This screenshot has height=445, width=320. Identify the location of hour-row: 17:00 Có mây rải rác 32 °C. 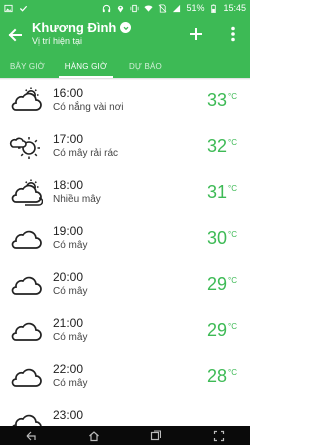
(125, 149).